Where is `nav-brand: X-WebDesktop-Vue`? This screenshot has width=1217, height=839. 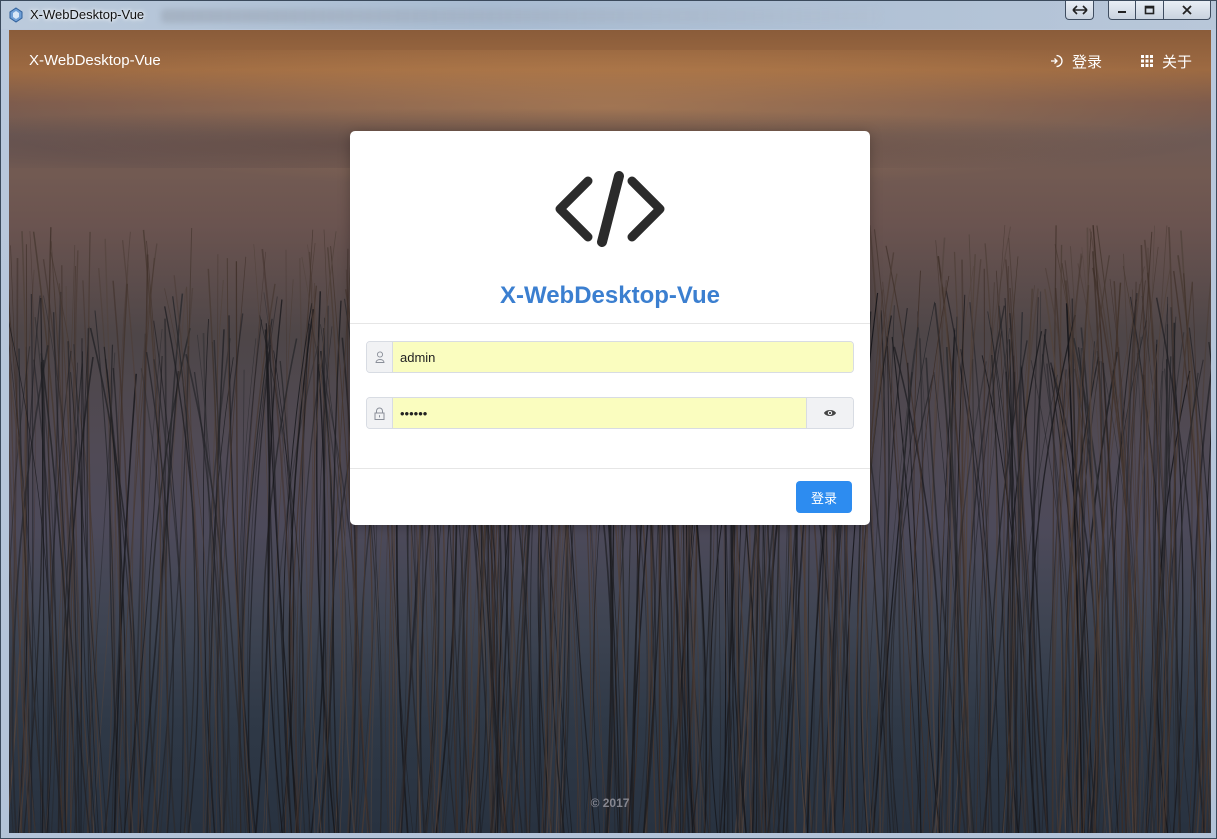 nav-brand: X-WebDesktop-Vue is located at coordinates (95, 60).